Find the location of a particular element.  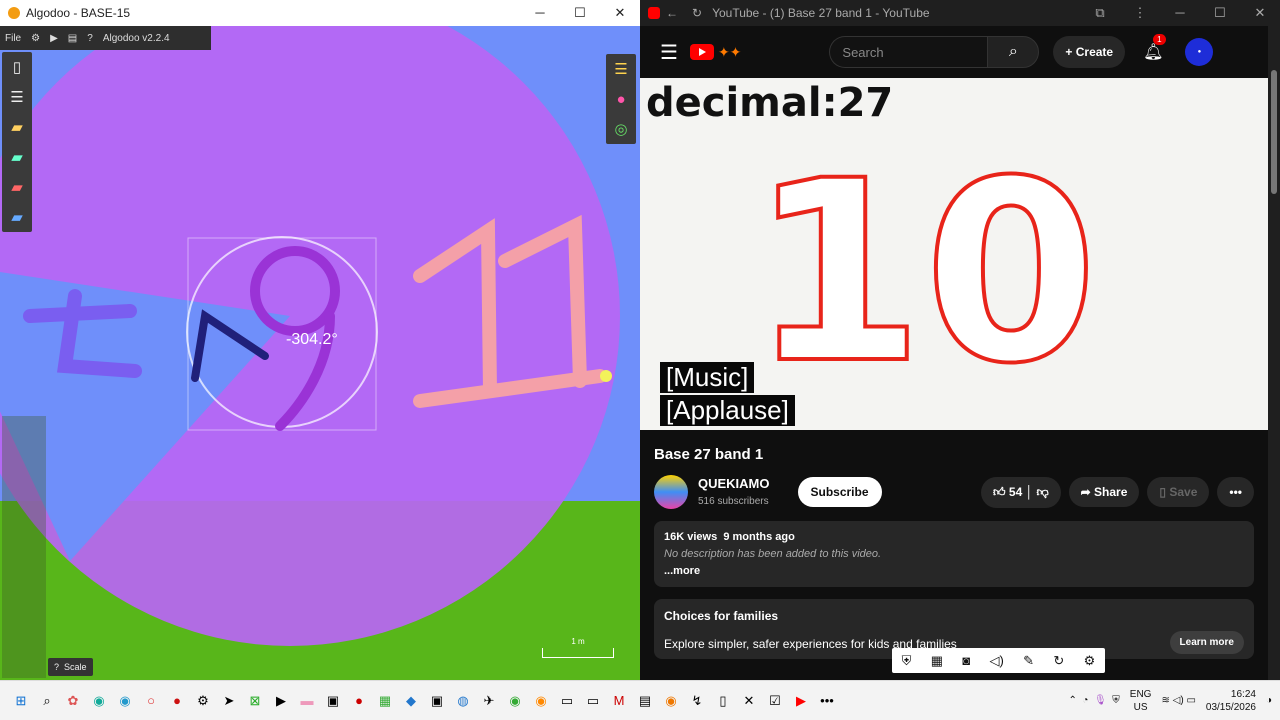

zoom-icon: ◎ is located at coordinates (621, 129).